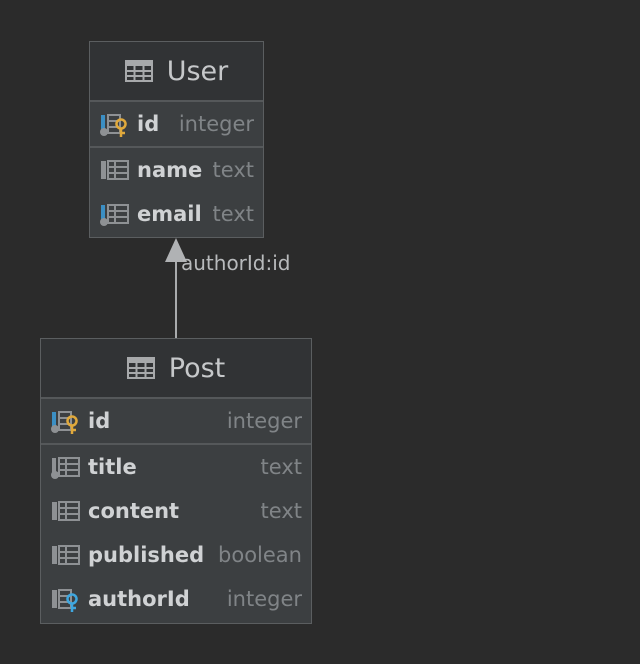 This screenshot has width=640, height=664. I want to click on column-row: content text, so click(176, 511).